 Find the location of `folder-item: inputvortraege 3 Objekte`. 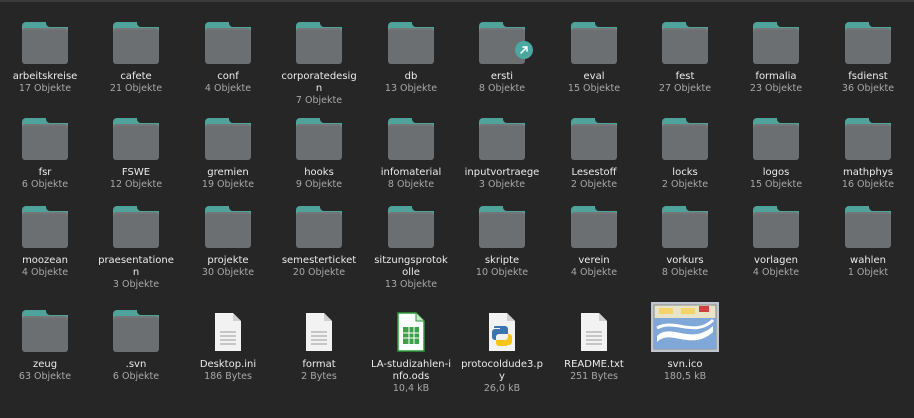

folder-item: inputvortraege 3 Objekte is located at coordinates (502, 150).